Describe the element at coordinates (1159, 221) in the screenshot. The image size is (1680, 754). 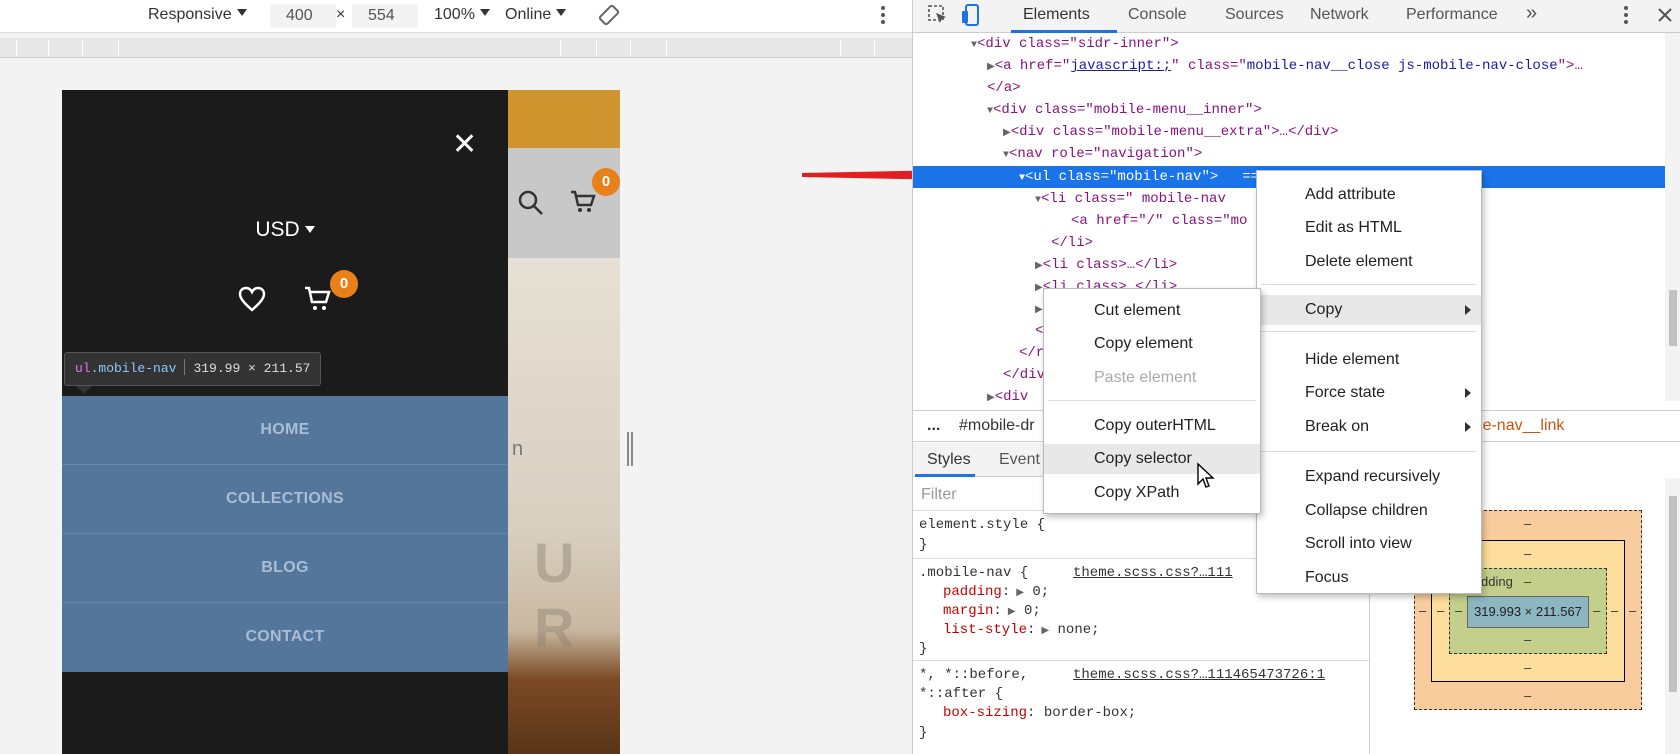
I see `dom-node: <a href="/" class="mo` at that location.